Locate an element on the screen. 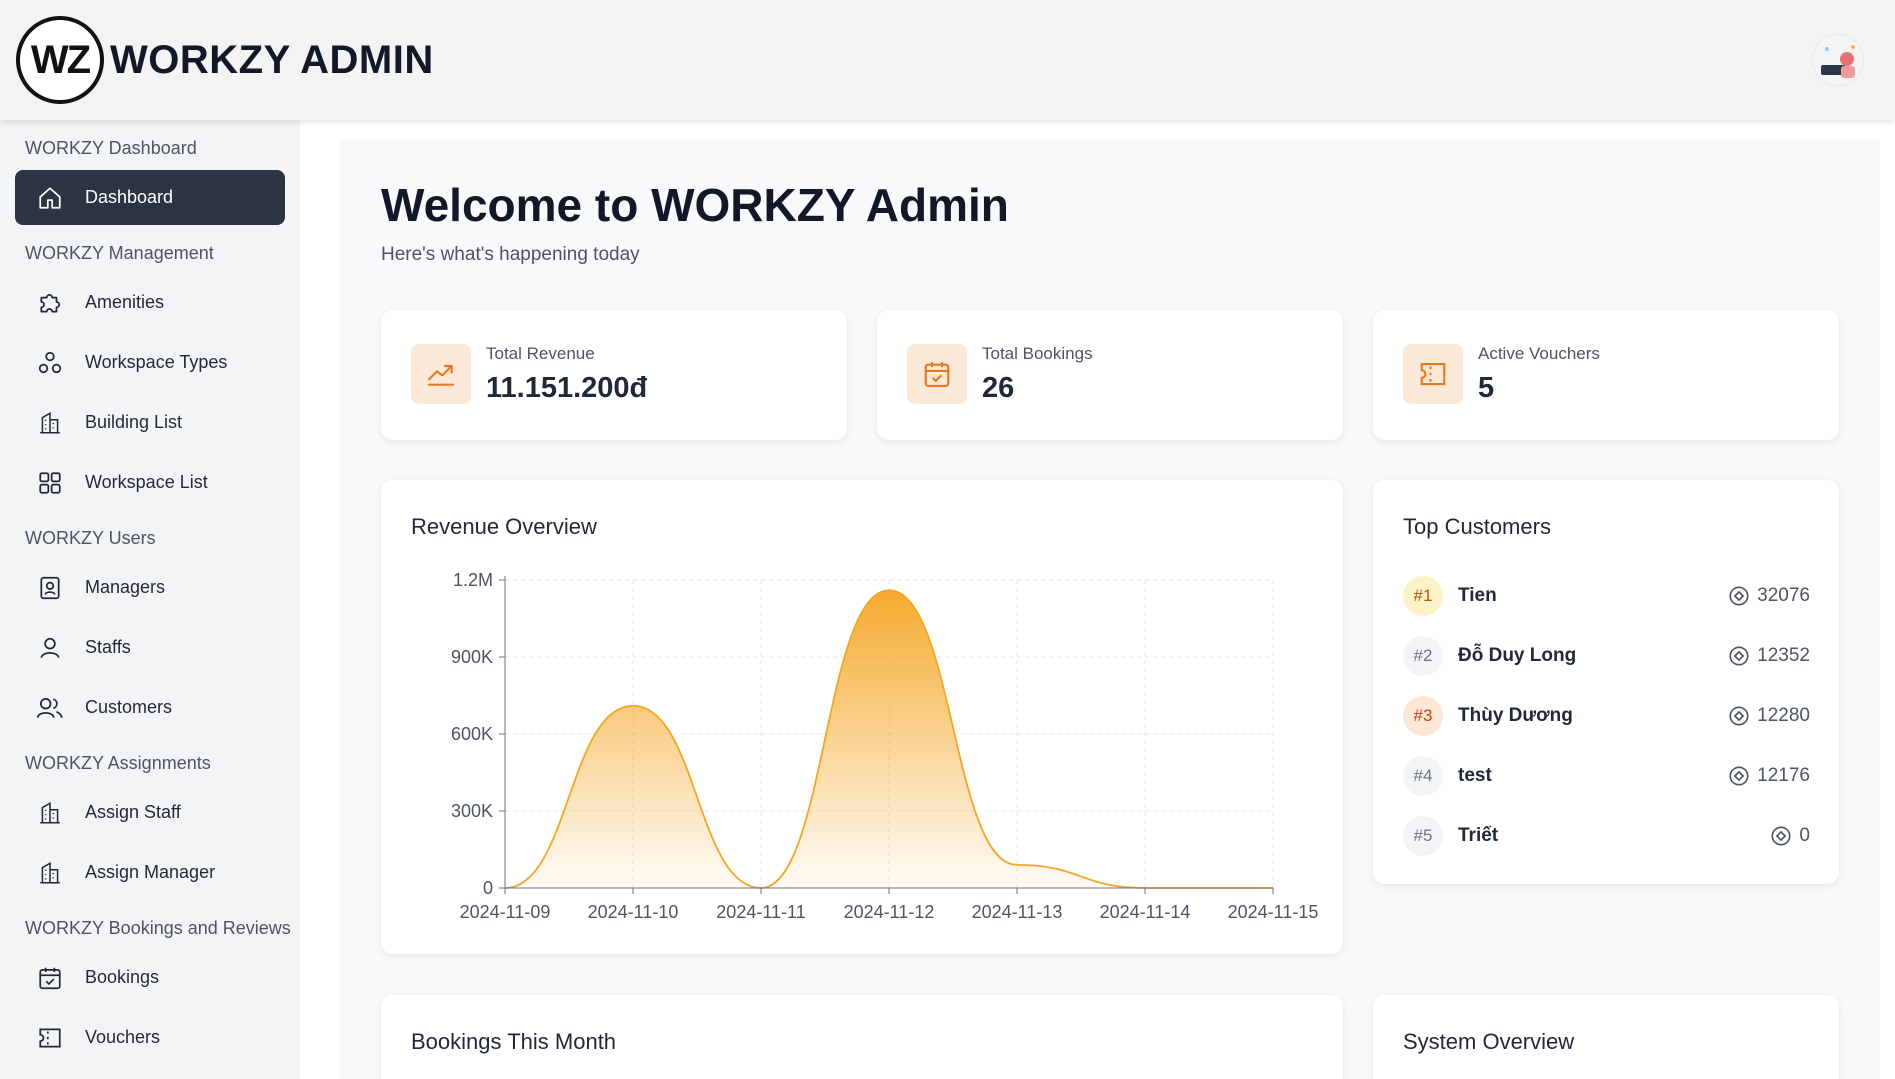 The height and width of the screenshot is (1079, 1895). sidebar-item-workspace-types: Workspace Types is located at coordinates (150, 362).